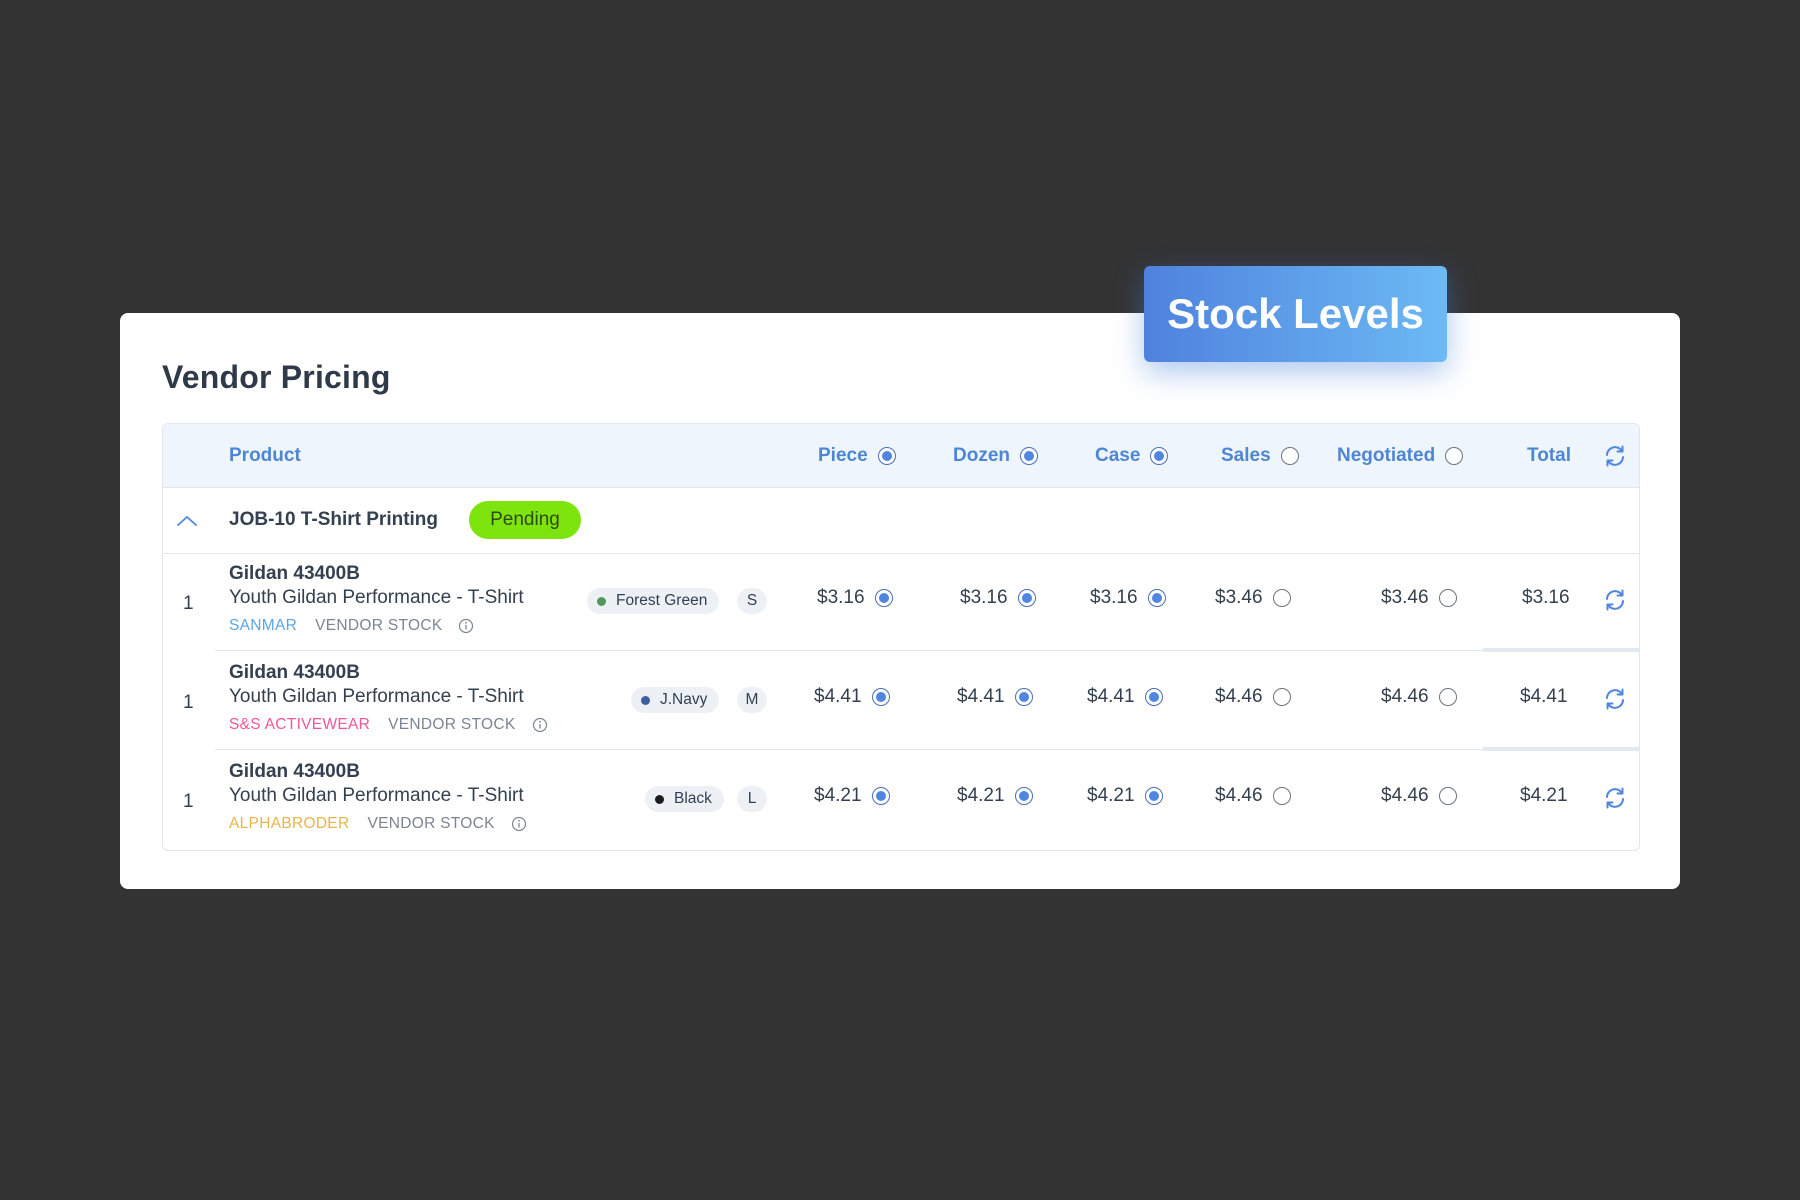 This screenshot has height=1200, width=1800. Describe the element at coordinates (1544, 696) in the screenshot. I see `total-price: $4.41` at that location.